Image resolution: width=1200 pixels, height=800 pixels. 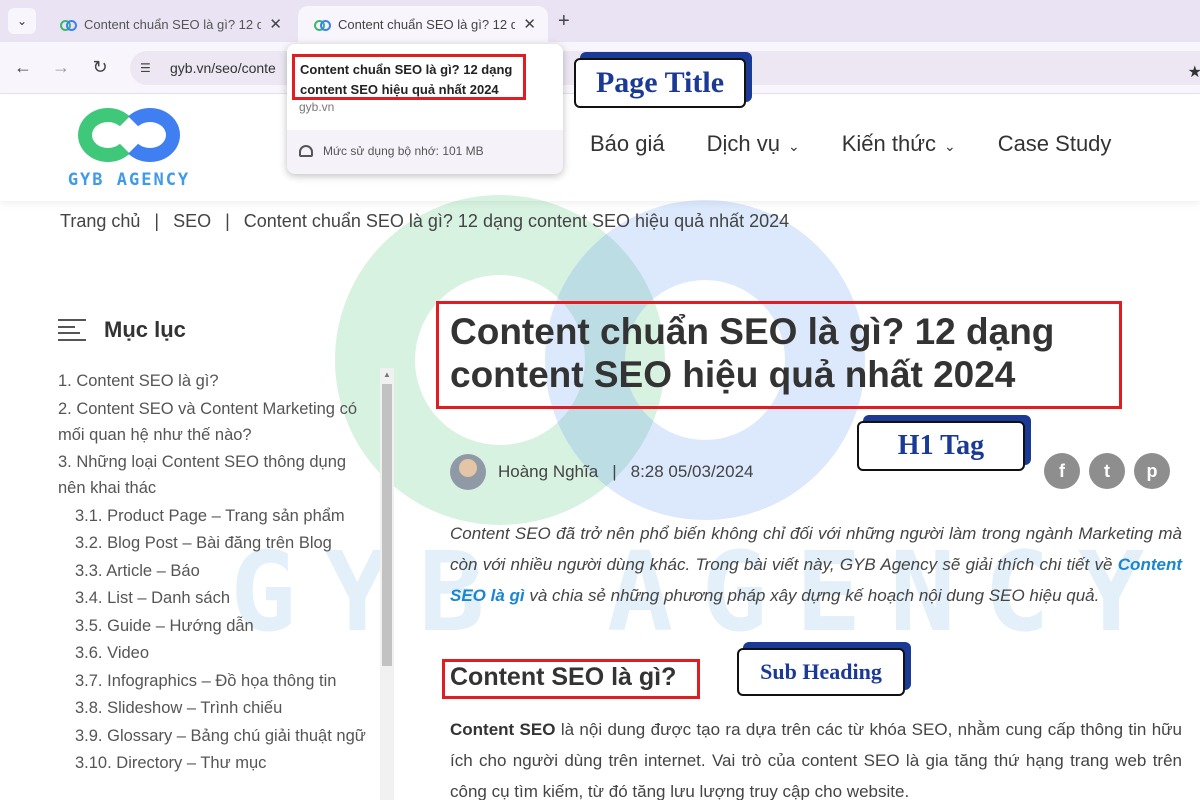 What do you see at coordinates (129, 180) in the screenshot?
I see `logo-text: GYB AGENCY` at bounding box center [129, 180].